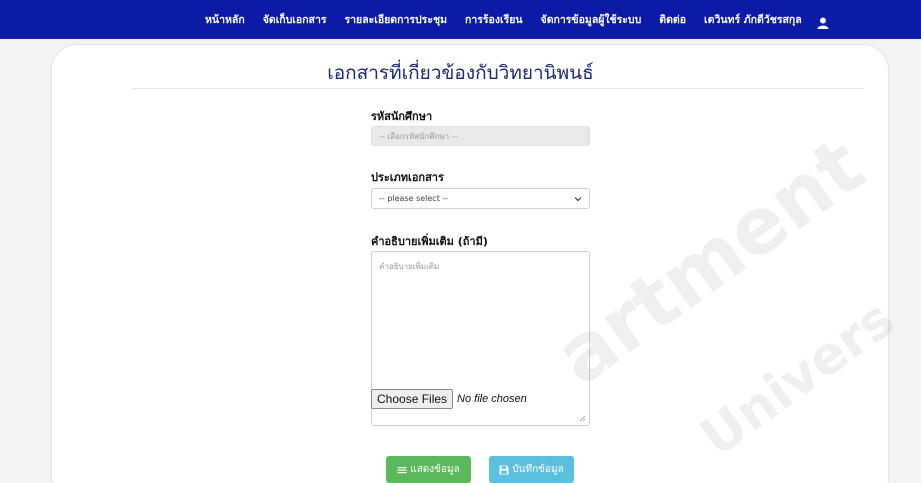 The image size is (921, 483). I want to click on page-title: เอกสารที่เกี่ยวข้องกับวิทยานิพนธ์, so click(460, 73).